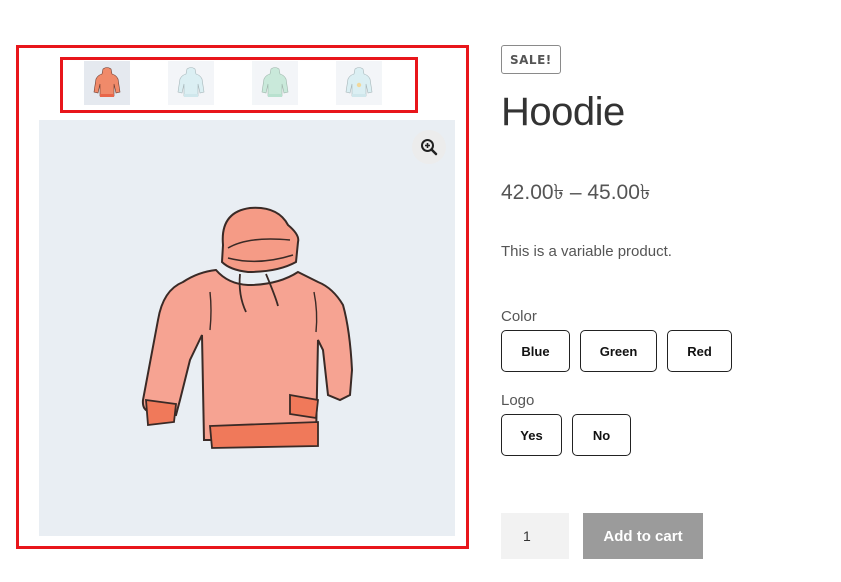 The width and height of the screenshot is (841, 582). Describe the element at coordinates (576, 192) in the screenshot. I see `product-price: 42.00৳ – 45.00৳` at that location.